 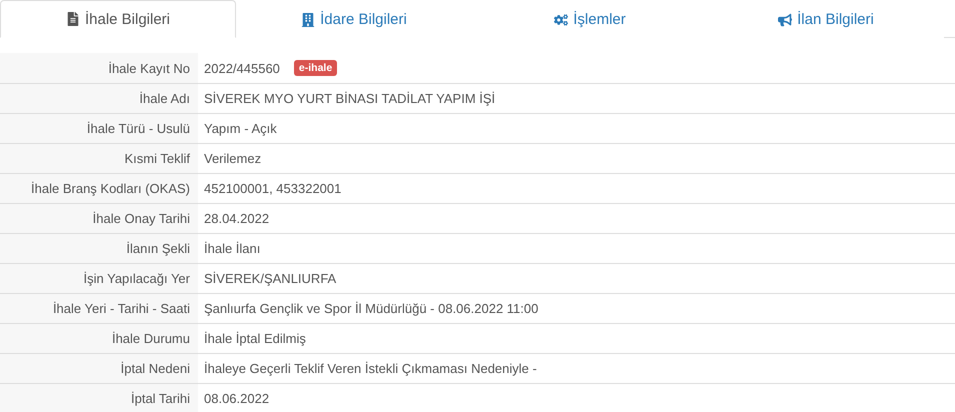 What do you see at coordinates (308, 19) in the screenshot?
I see `building-icon` at bounding box center [308, 19].